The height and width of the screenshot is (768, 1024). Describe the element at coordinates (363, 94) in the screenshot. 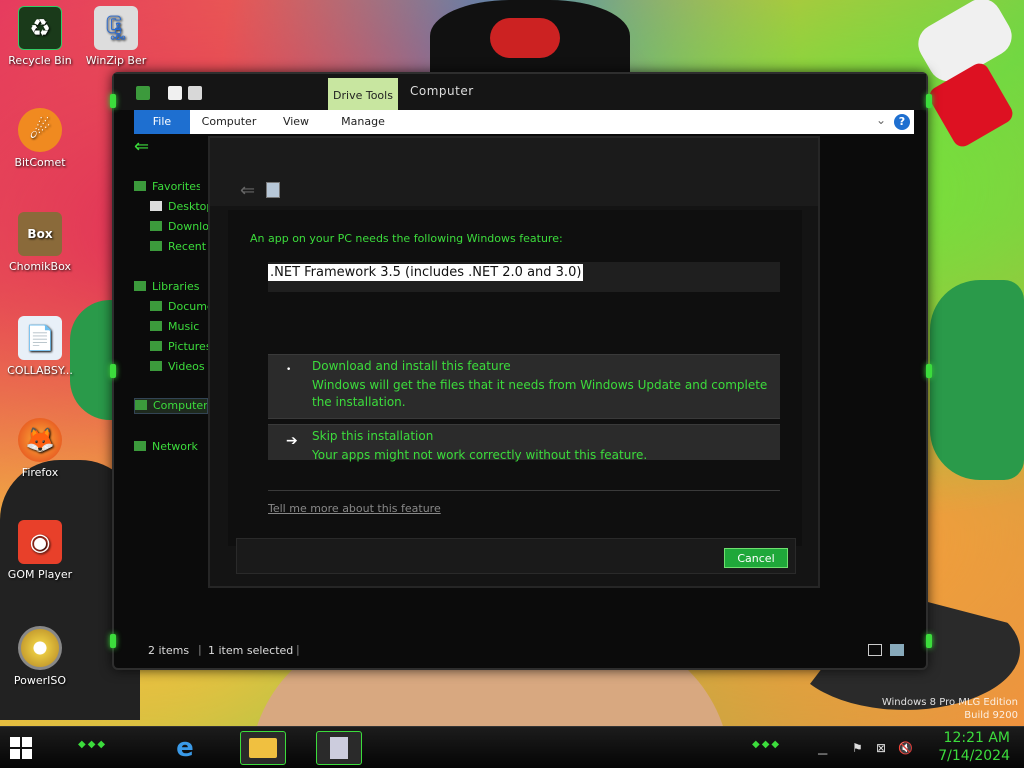

I see `drive-tools-tab-group: Drive Tools` at that location.